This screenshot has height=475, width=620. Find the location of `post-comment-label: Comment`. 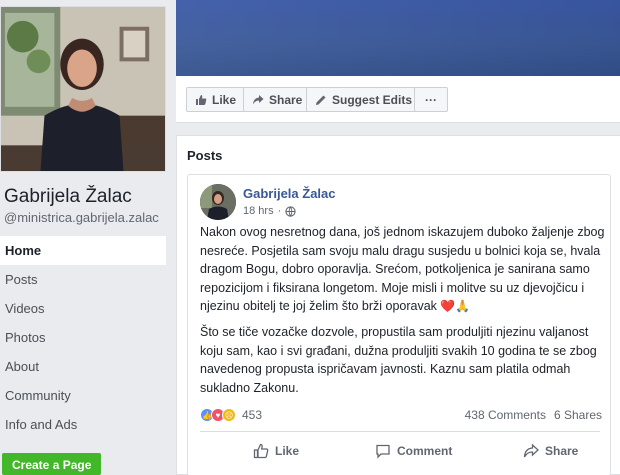

post-comment-label: Comment is located at coordinates (425, 451).